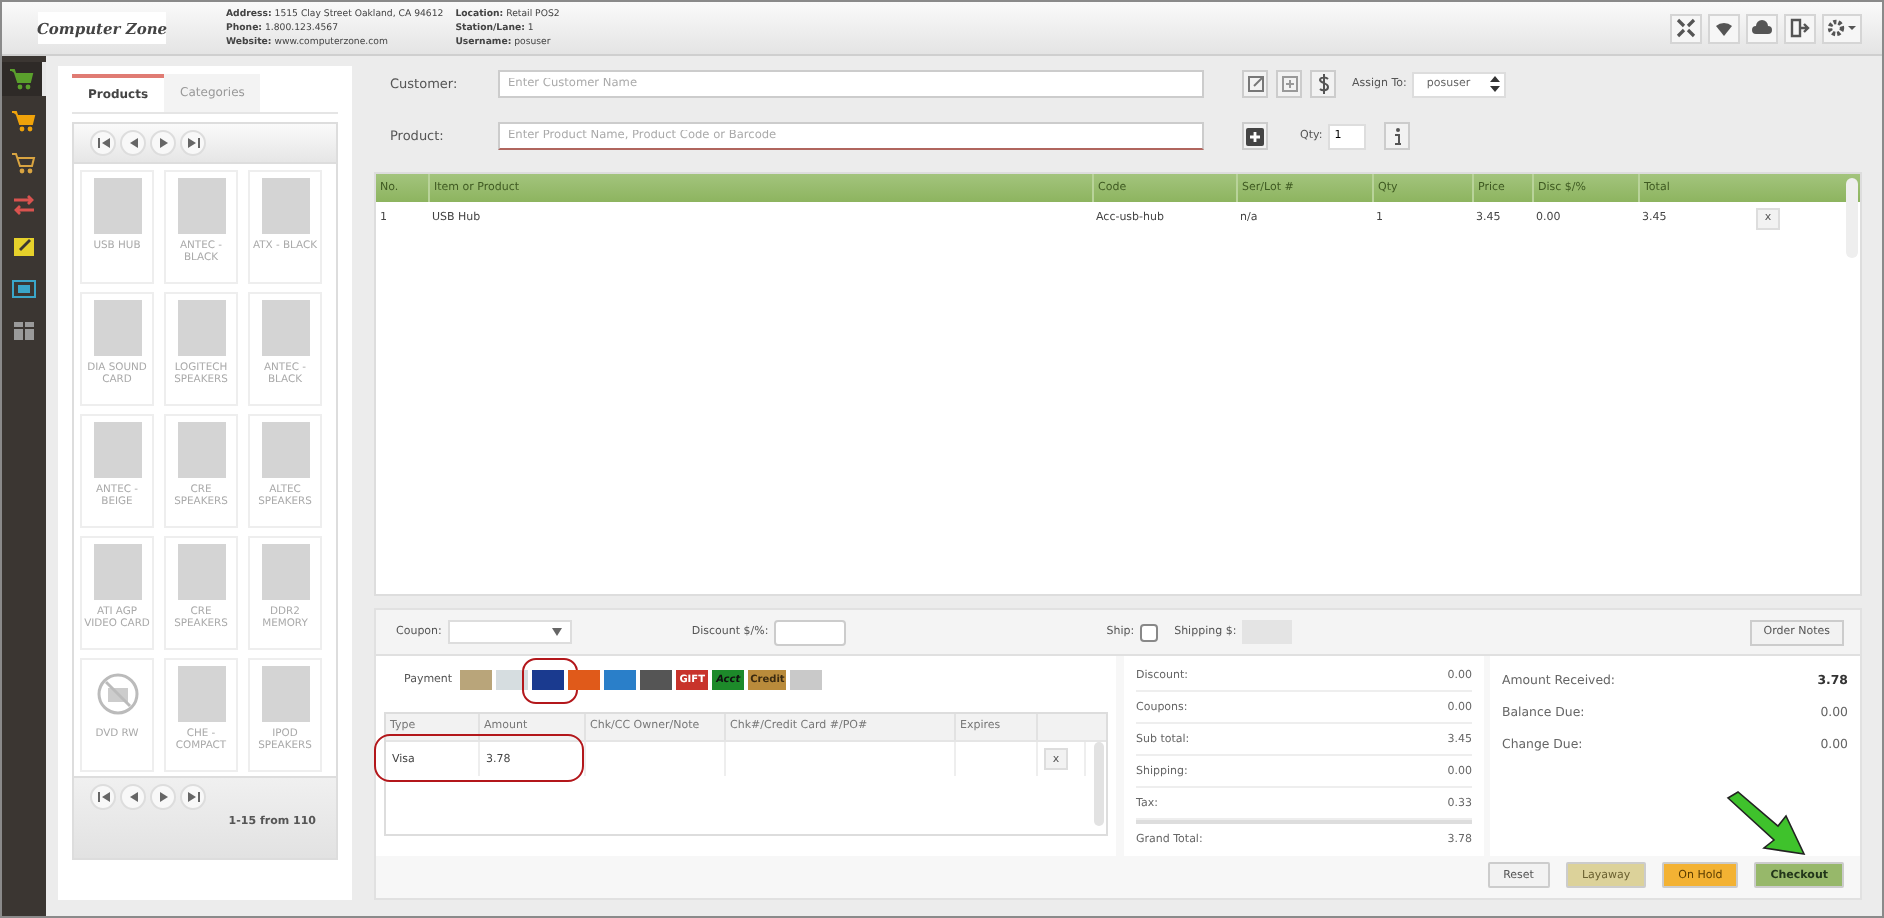 This screenshot has height=918, width=1884. I want to click on info-button, so click(1397, 136).